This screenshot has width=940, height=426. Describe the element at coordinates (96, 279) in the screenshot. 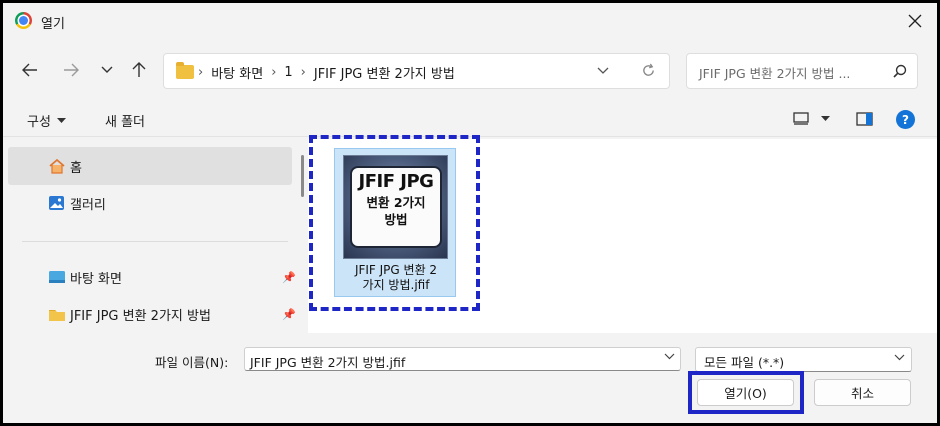

I see `sidebar-item-label: 바탕 화면` at that location.